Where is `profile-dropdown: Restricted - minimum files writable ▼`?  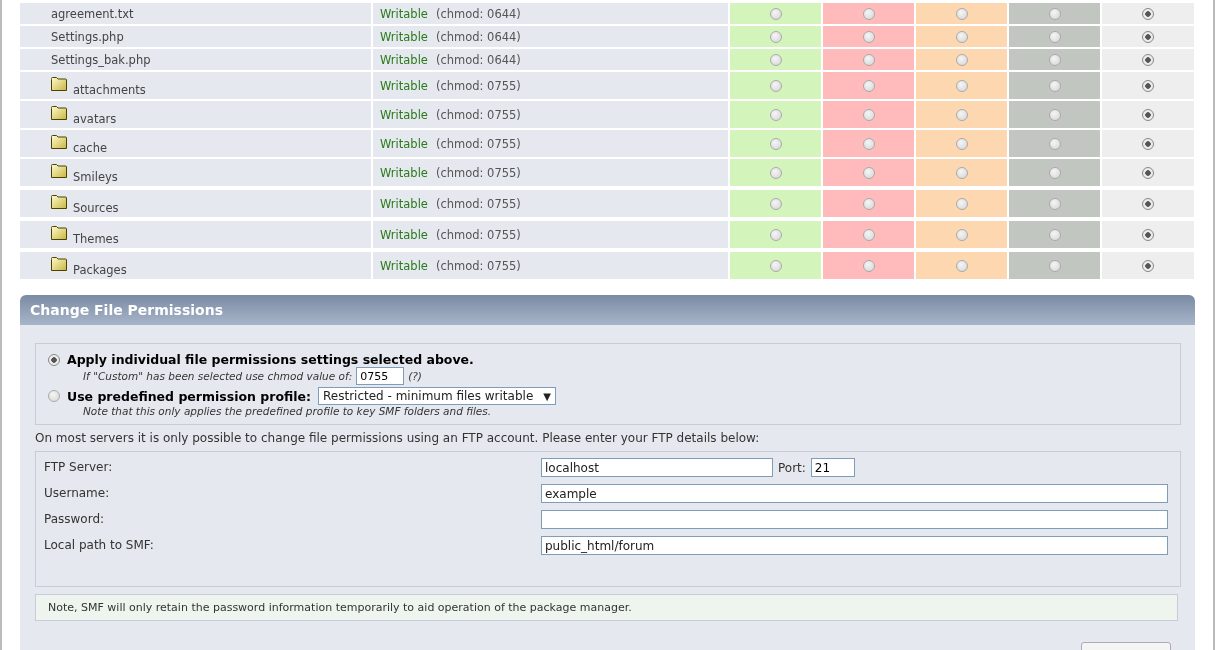
profile-dropdown: Restricted - minimum files writable ▼ is located at coordinates (437, 396).